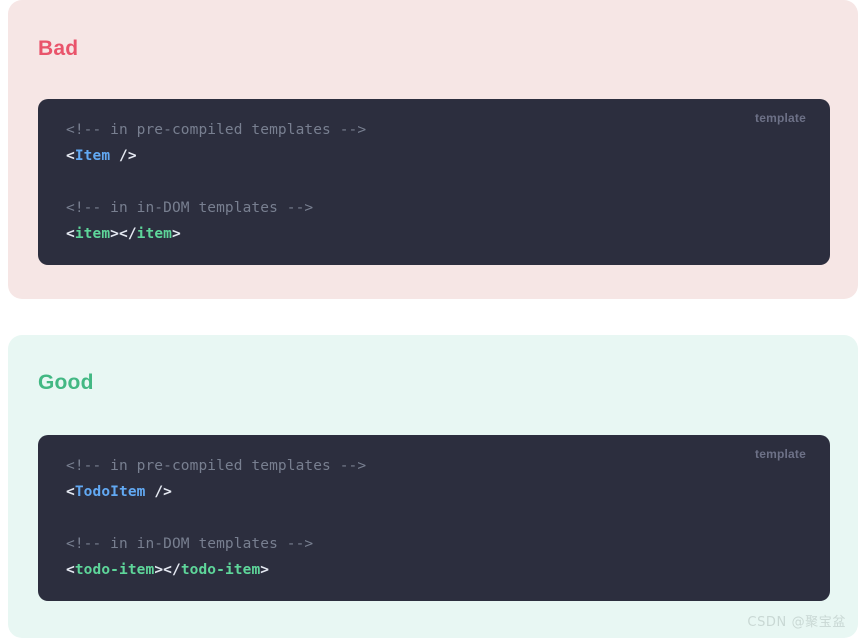 This screenshot has width=862, height=638. Describe the element at coordinates (110, 492) in the screenshot. I see `code-component-name: TodoItem` at that location.